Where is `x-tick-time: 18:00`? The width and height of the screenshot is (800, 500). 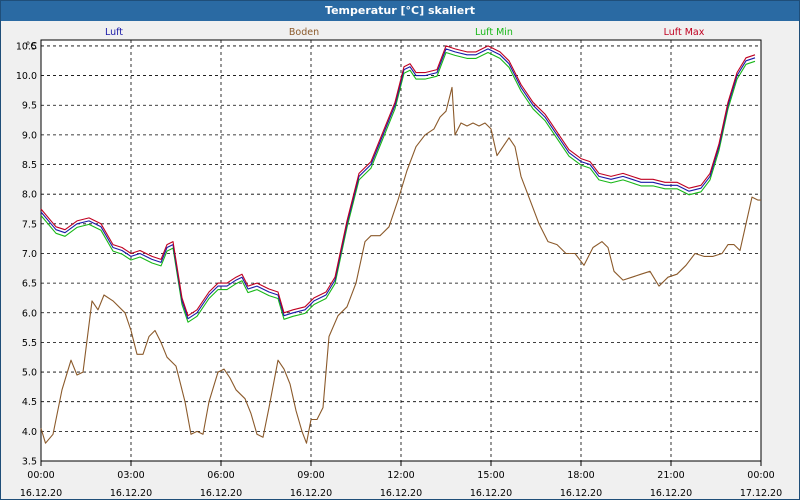
x-tick-time: 18:00 is located at coordinates (580, 475).